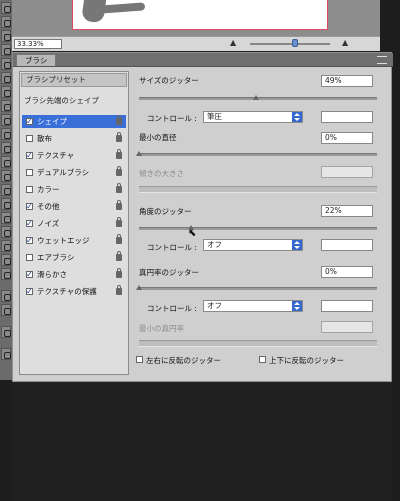 The height and width of the screenshot is (501, 400). I want to click on canvas, so click(200, 15).